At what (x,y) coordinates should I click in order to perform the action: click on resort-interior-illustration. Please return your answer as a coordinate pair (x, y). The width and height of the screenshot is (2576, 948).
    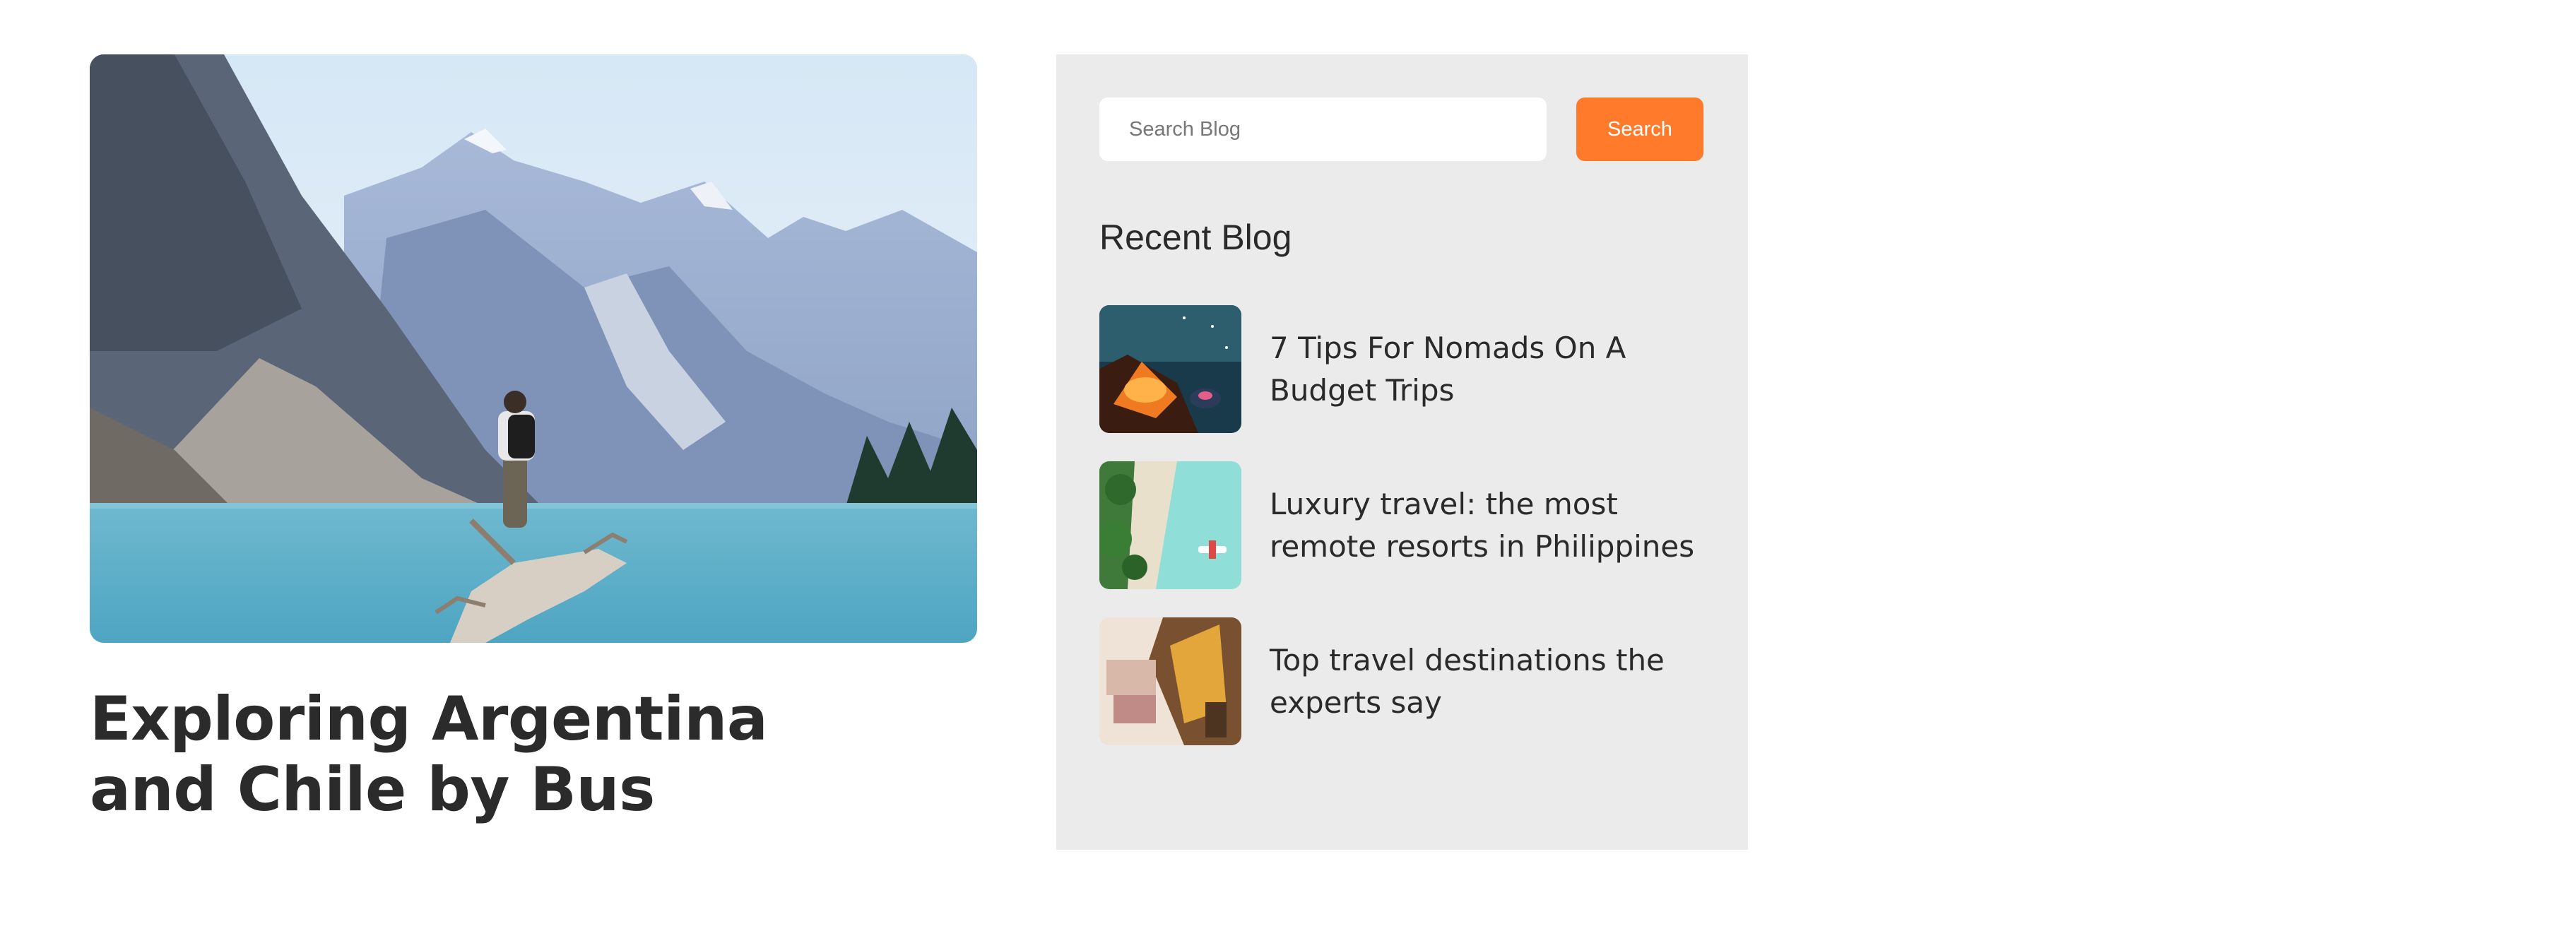
    Looking at the image, I should click on (1170, 681).